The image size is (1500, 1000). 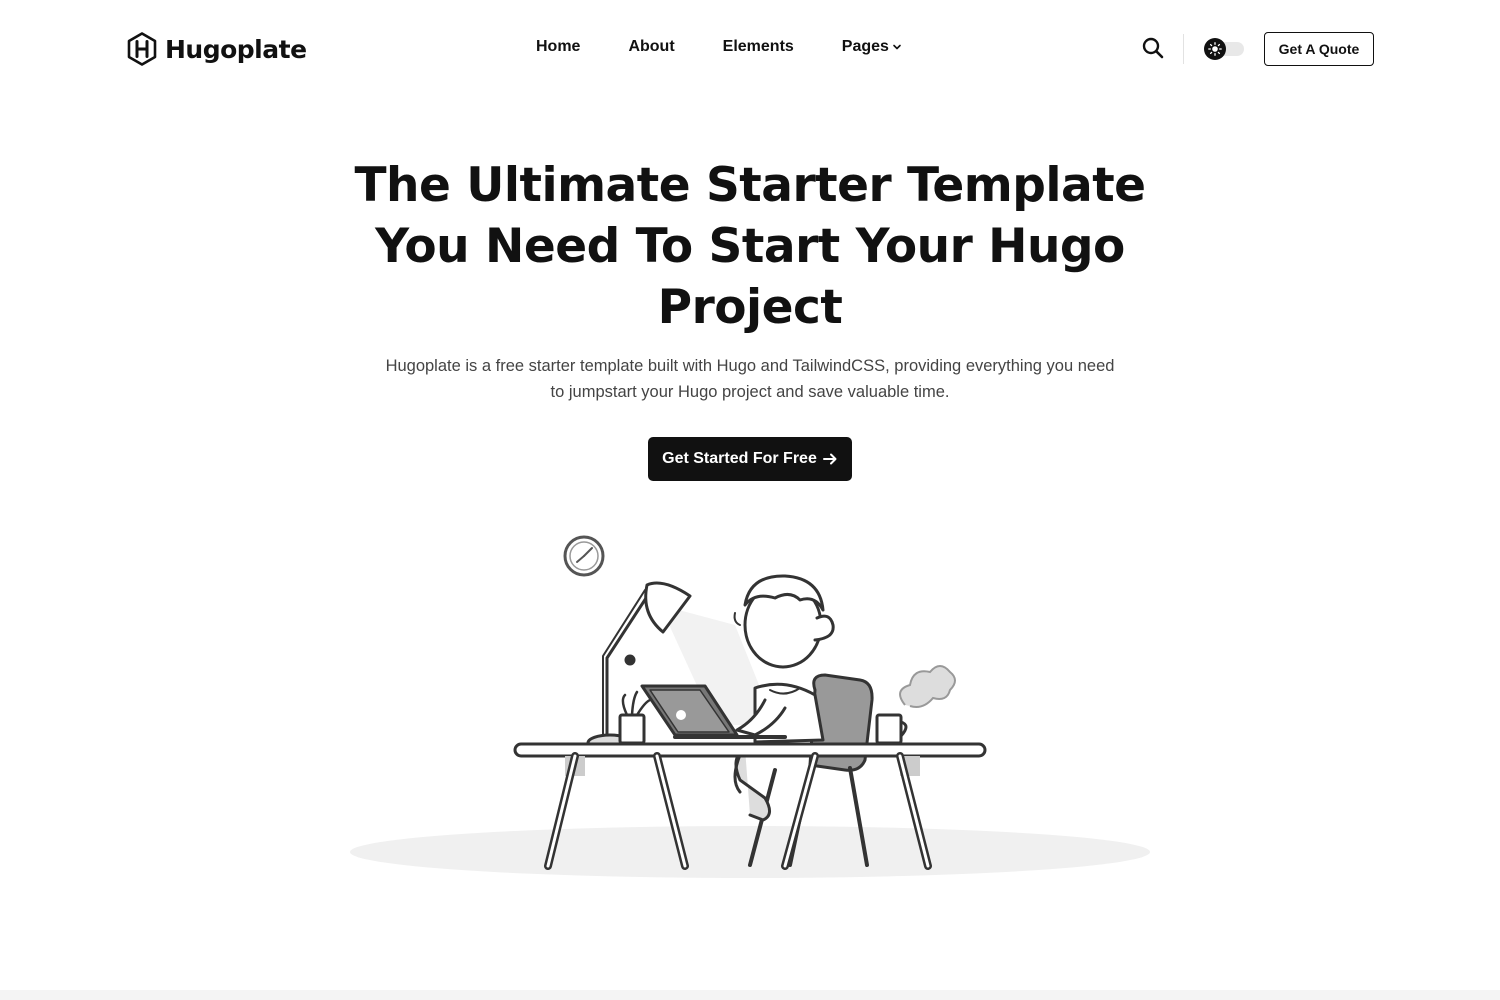 What do you see at coordinates (829, 459) in the screenshot?
I see `arrow-right-icon` at bounding box center [829, 459].